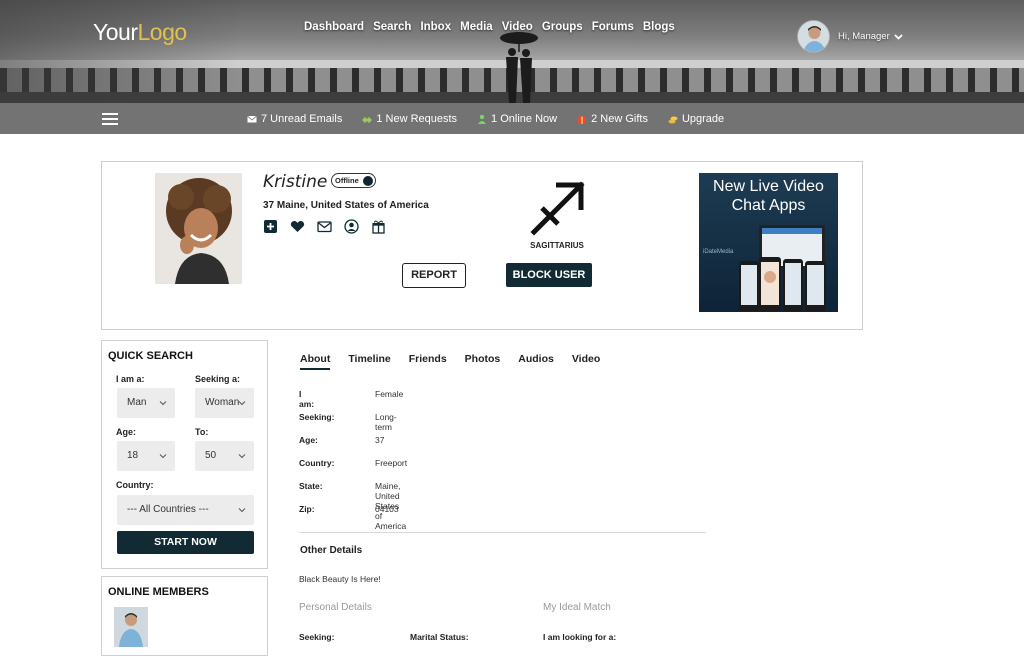  Describe the element at coordinates (524, 118) in the screenshot. I see `online-now-label: 1 Online Now` at that location.